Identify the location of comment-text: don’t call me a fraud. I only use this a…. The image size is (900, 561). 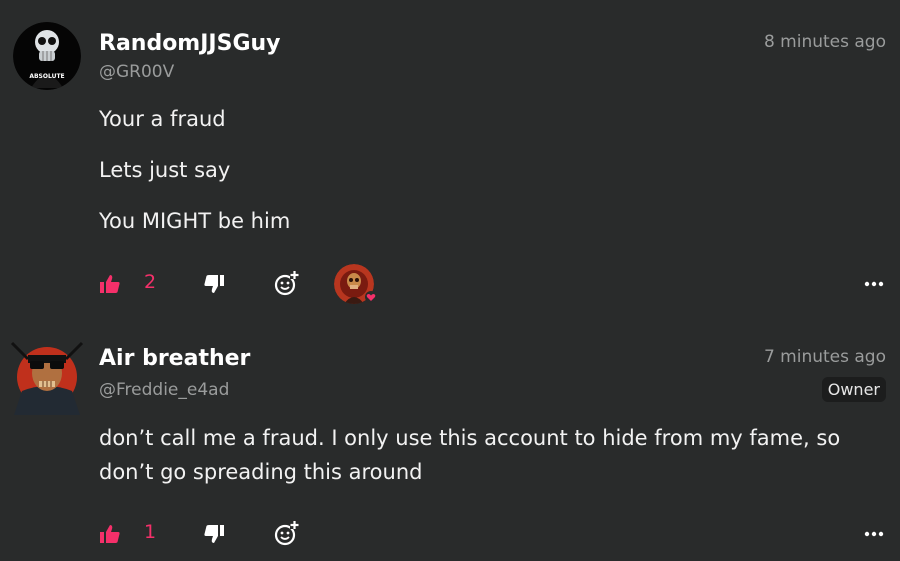
(470, 455).